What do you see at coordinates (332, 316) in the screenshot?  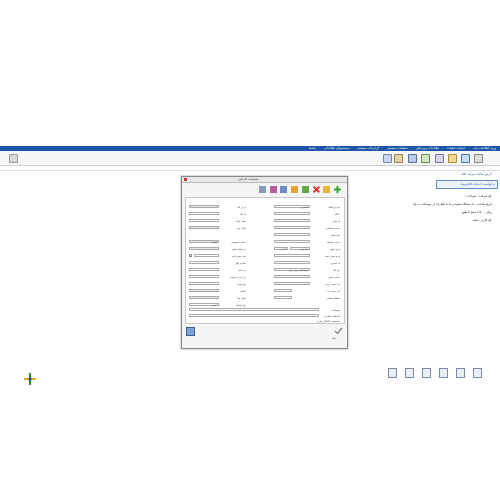 I see `field-label: ملاحظات (آنلاین)` at bounding box center [332, 316].